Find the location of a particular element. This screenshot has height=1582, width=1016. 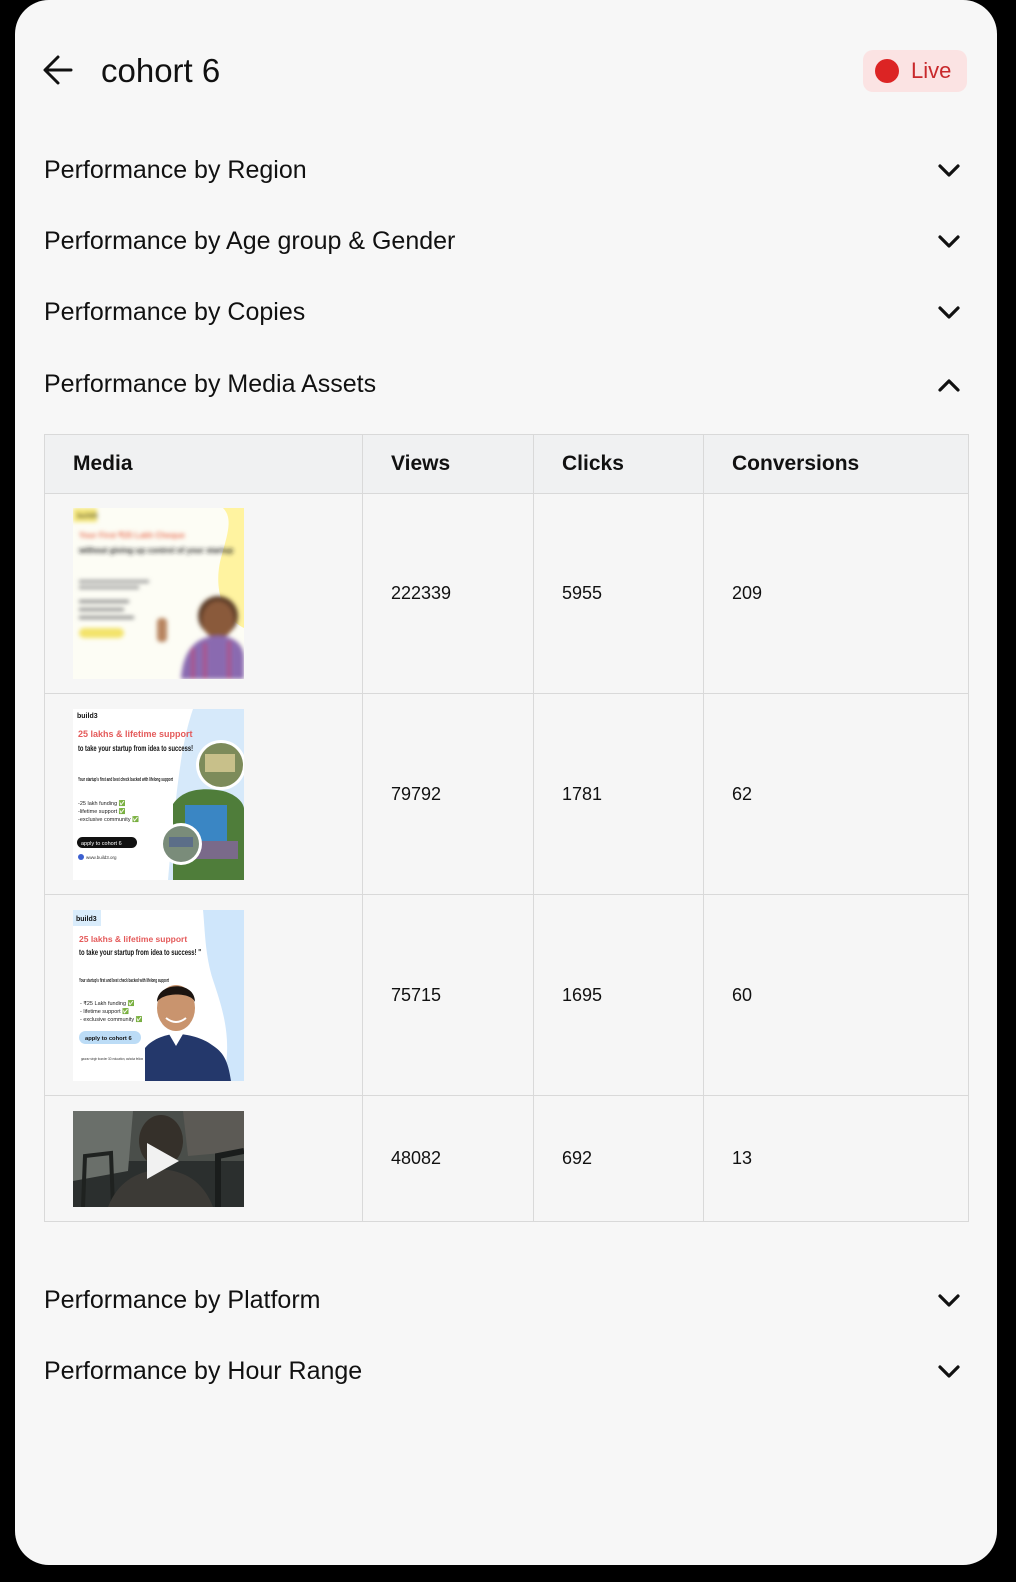

thumb-bullet: - ₹25 Lakh funding ✅ is located at coordinates (107, 1003).